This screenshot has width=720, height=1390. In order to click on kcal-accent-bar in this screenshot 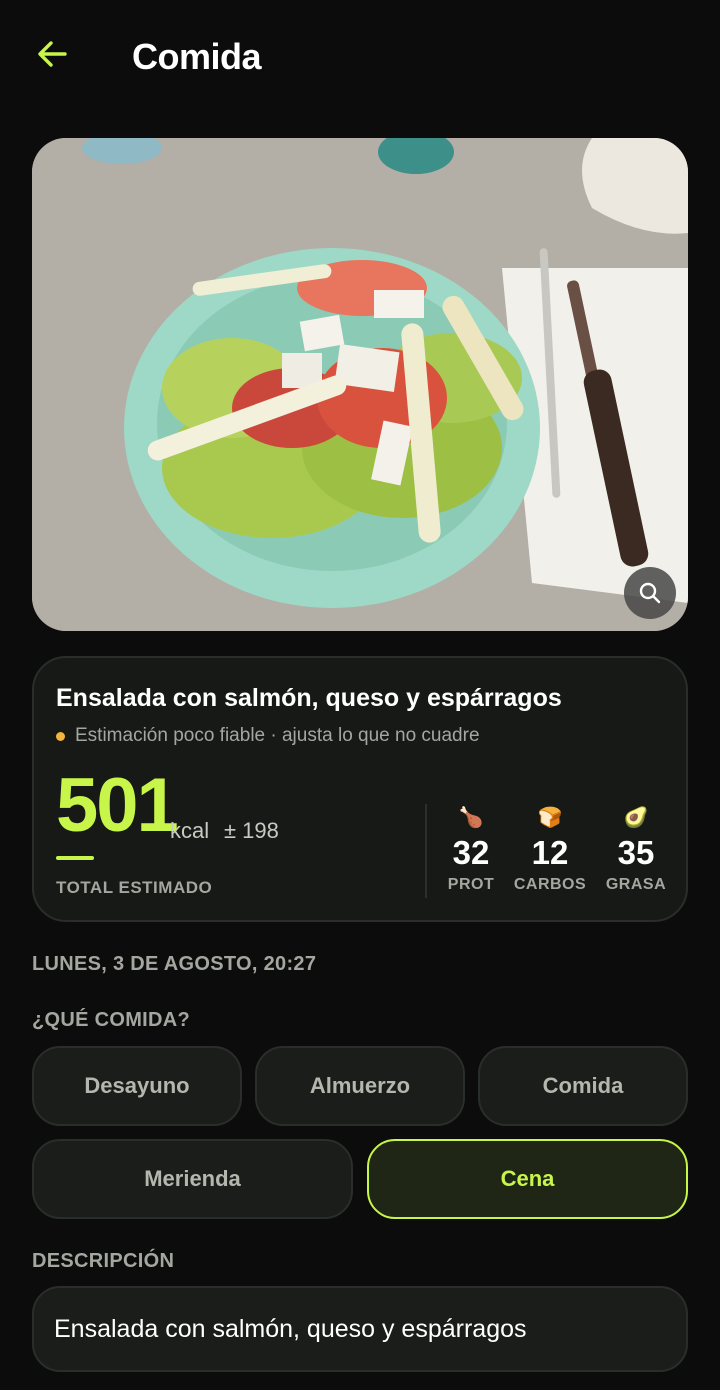, I will do `click(75, 858)`.